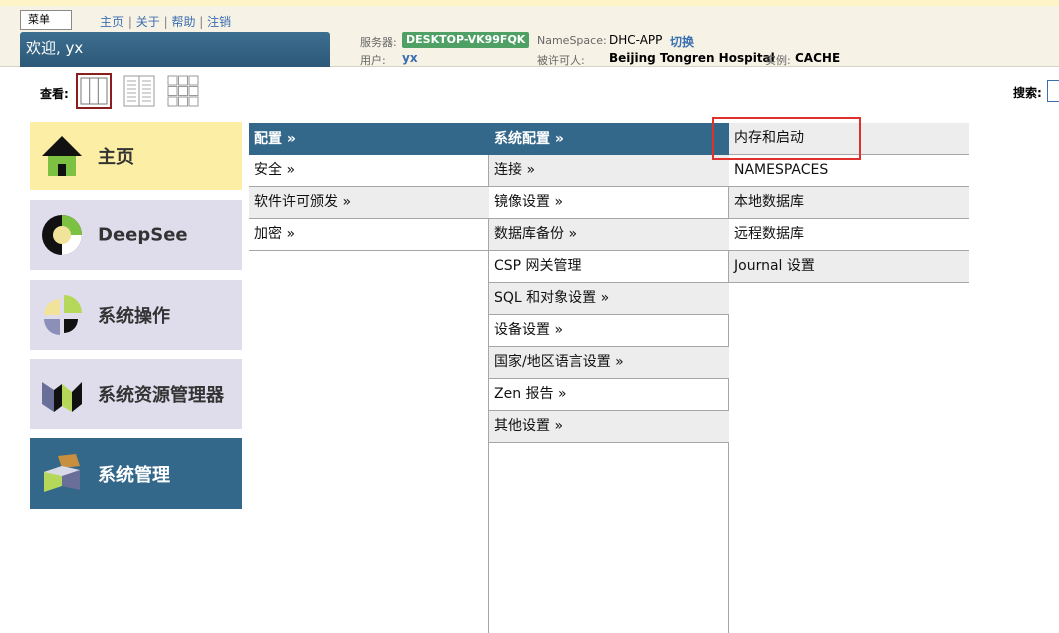 Image resolution: width=1059 pixels, height=633 pixels. I want to click on menu-item-other-settings: 其他设置 », so click(609, 427).